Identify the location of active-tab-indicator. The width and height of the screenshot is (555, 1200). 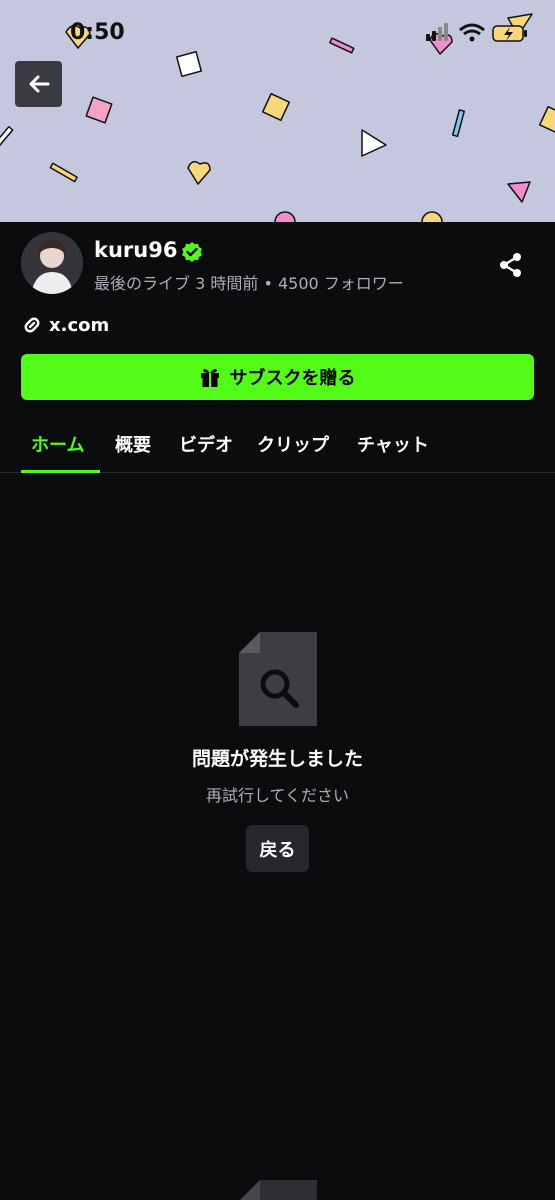
(60, 471).